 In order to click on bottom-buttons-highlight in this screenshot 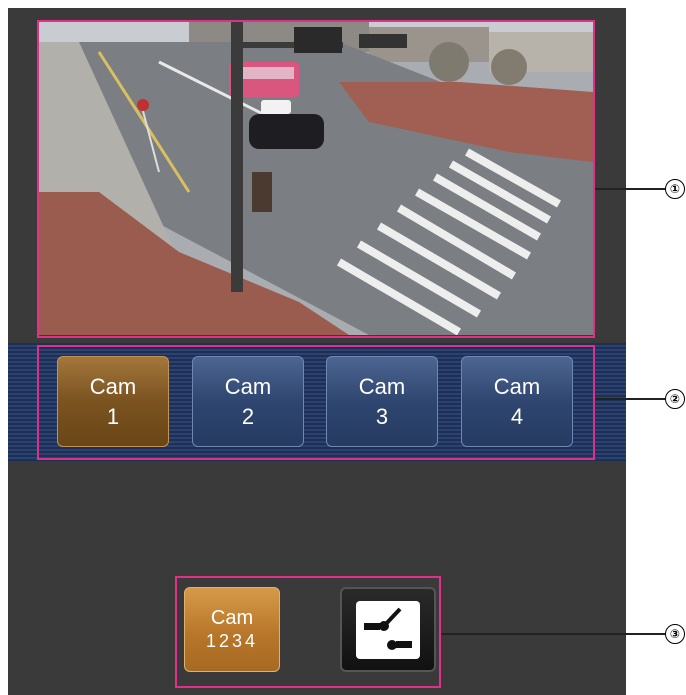, I will do `click(308, 632)`.